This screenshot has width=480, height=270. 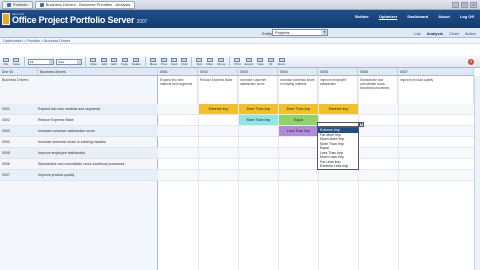 What do you see at coordinates (19, 72) in the screenshot?
I see `column-header-id: Drvr ID` at bounding box center [19, 72].